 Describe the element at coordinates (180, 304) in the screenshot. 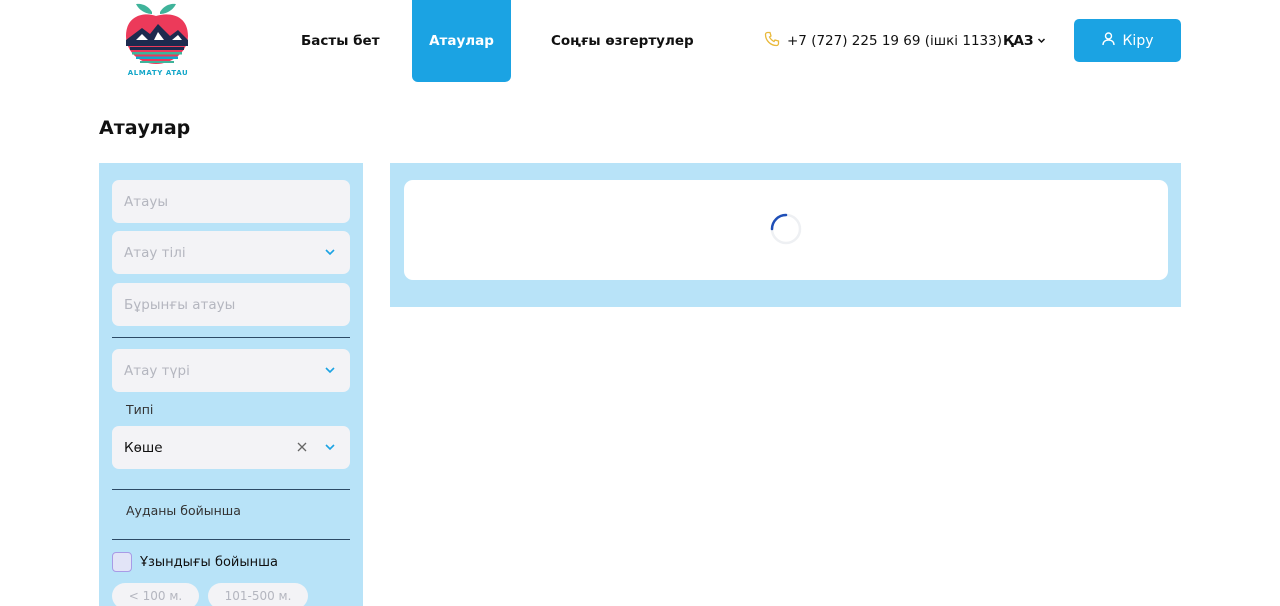

I see `former-name-placeholder: Бұрынғы атауы` at that location.